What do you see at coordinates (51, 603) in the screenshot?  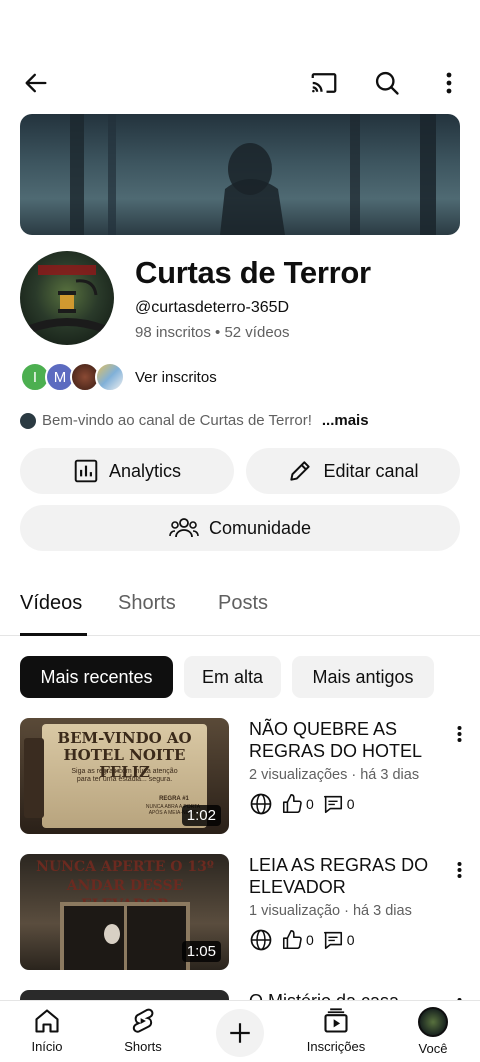 I see `tab-videos: Vídeos` at bounding box center [51, 603].